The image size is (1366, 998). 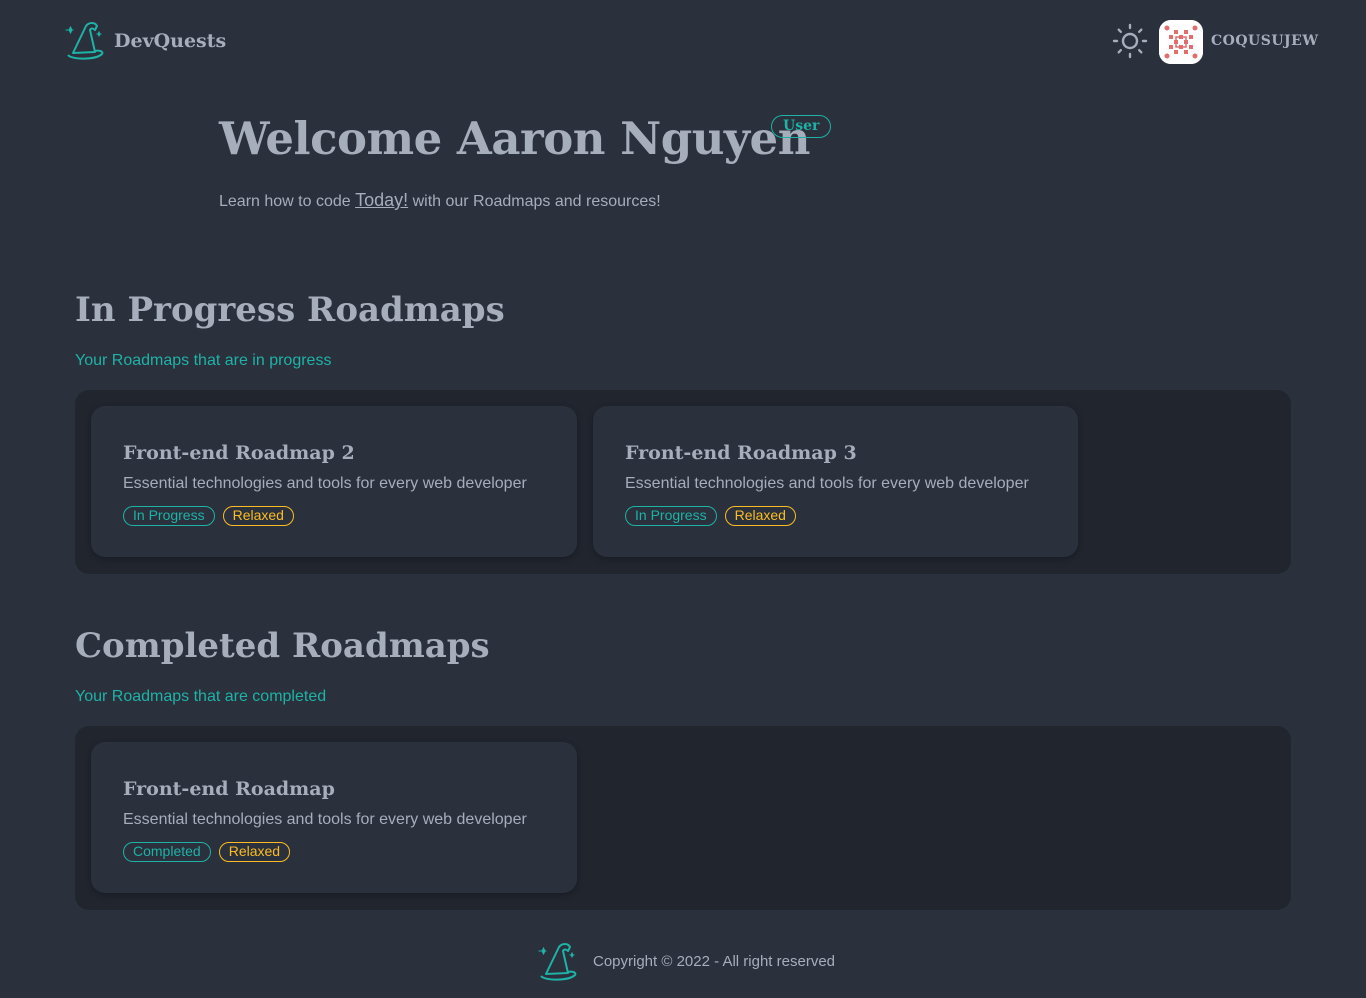 What do you see at coordinates (201, 696) in the screenshot?
I see `completed-subtitle: Your Roadmaps that are completed` at bounding box center [201, 696].